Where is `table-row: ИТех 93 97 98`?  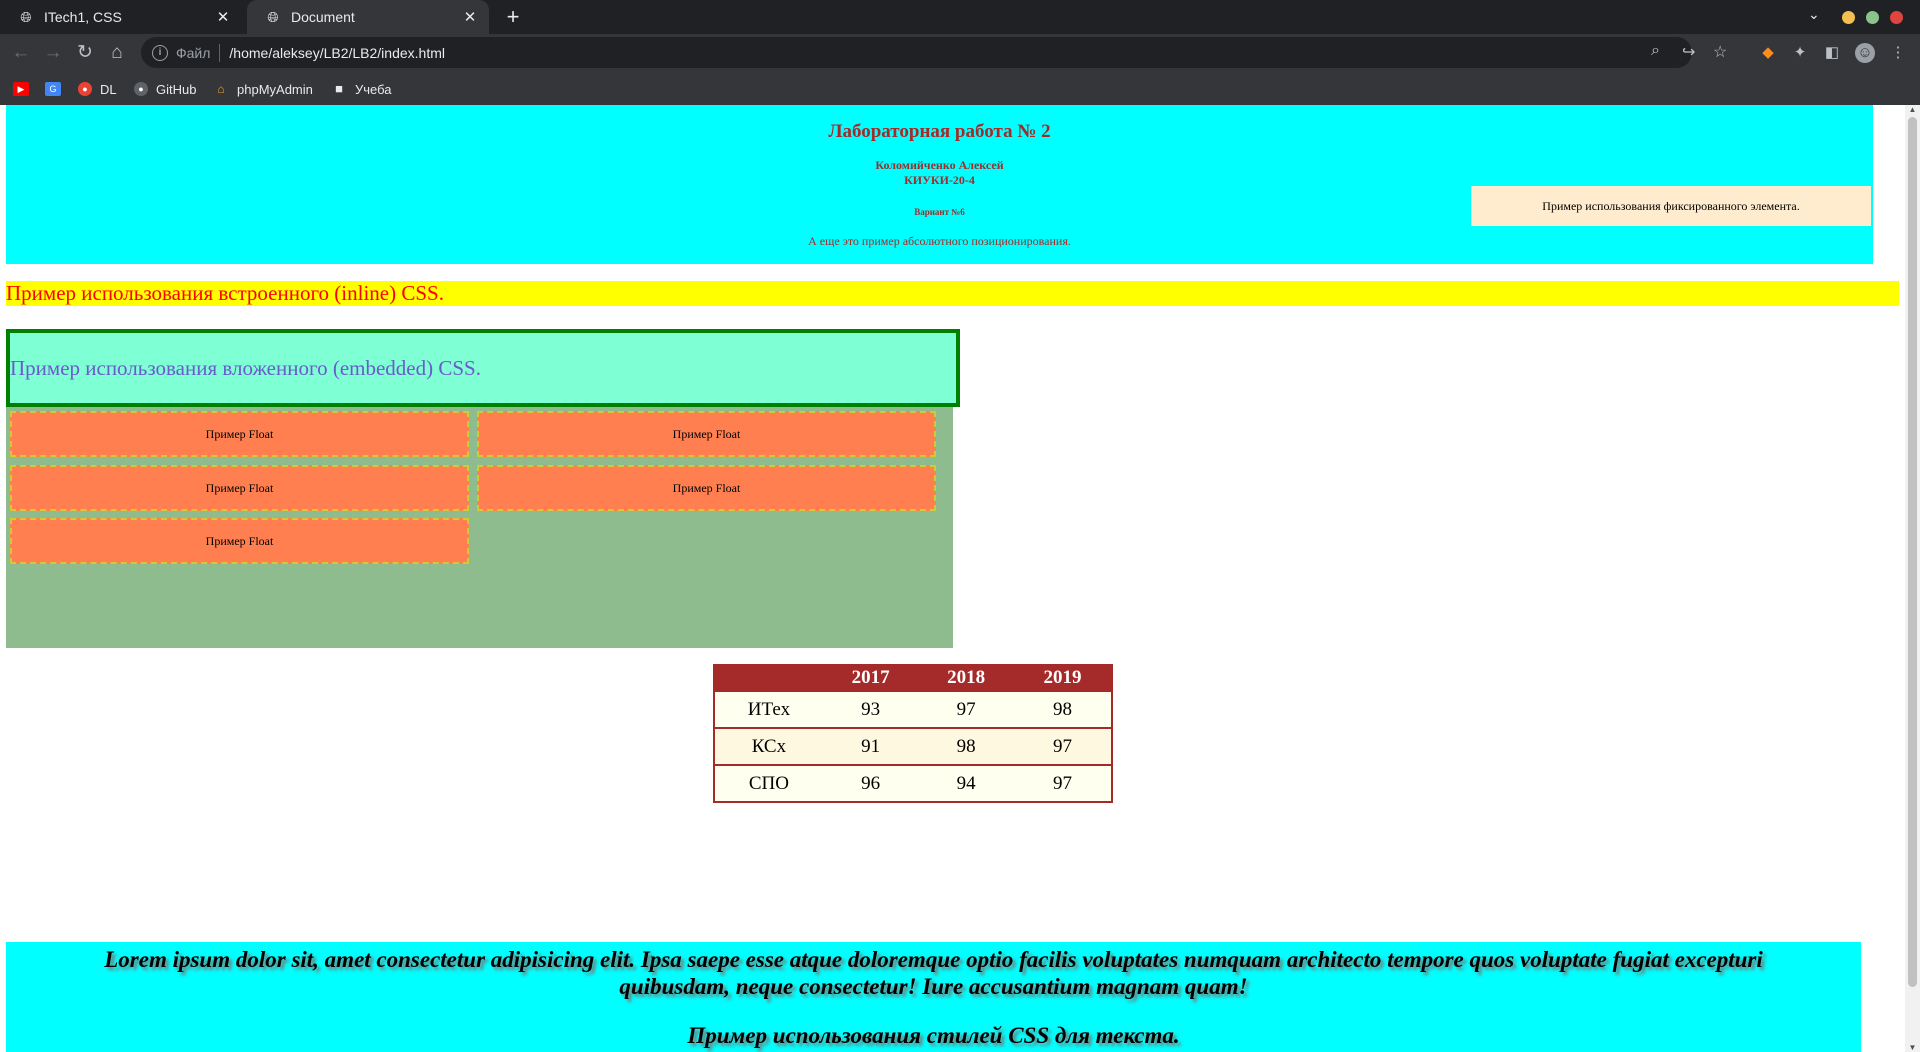
table-row: ИТех 93 97 98 is located at coordinates (913, 709).